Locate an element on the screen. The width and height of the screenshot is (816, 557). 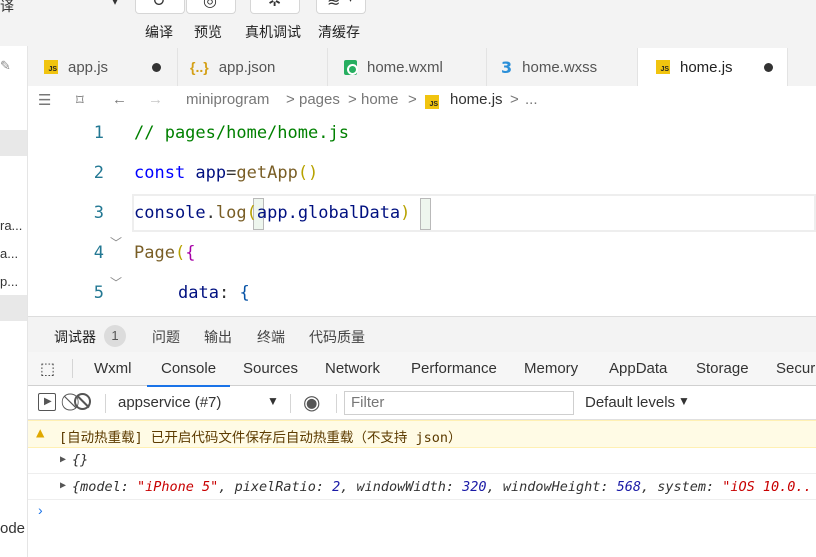
tab-home-wxss: 3 home.wxss is located at coordinates (562, 67).